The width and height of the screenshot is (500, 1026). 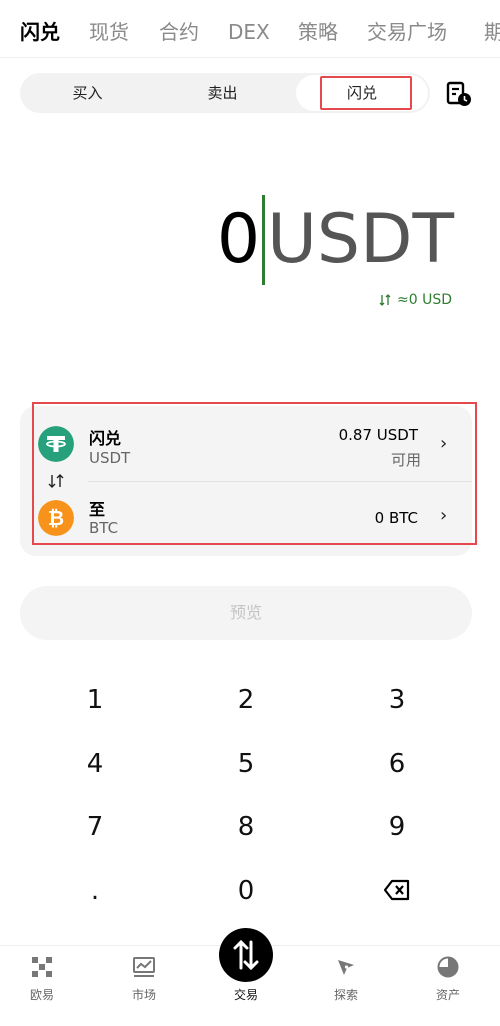 I want to click on nav-home: 欧易, so click(x=42, y=979).